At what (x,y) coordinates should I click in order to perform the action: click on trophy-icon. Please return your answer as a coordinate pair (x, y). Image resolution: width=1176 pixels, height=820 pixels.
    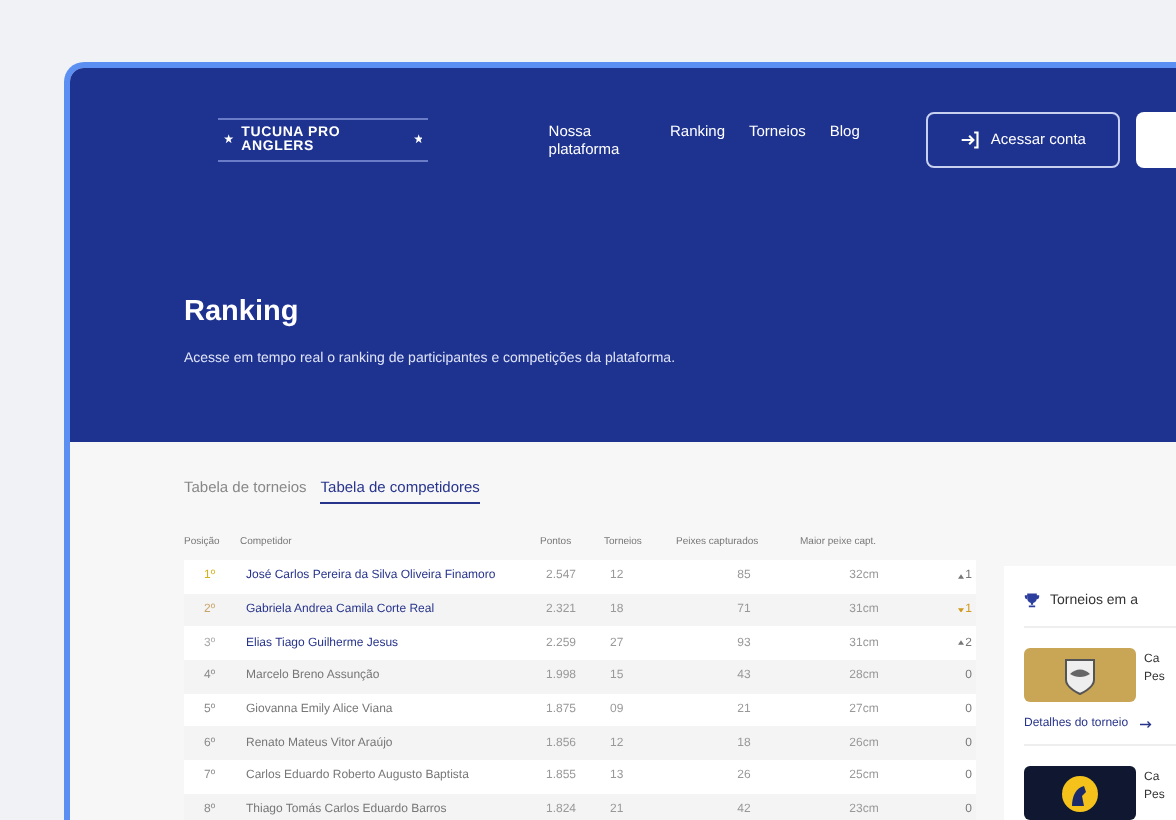
    Looking at the image, I should click on (1032, 600).